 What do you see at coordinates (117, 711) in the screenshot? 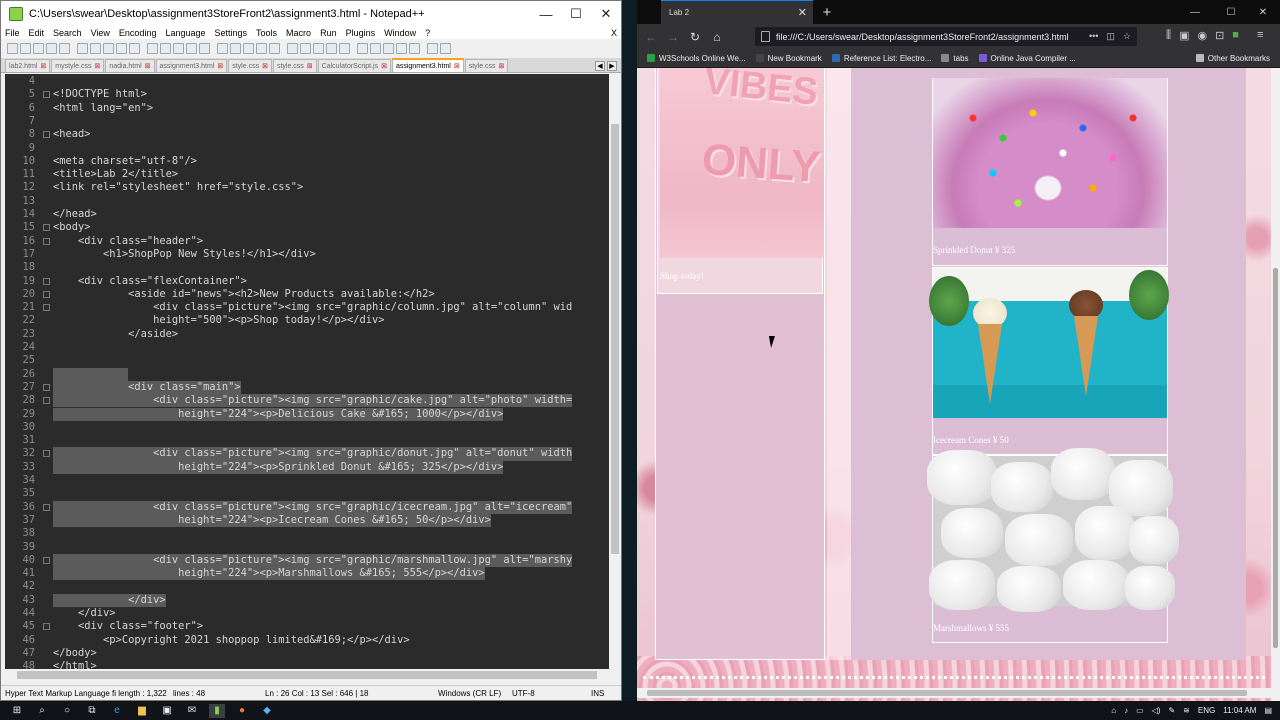
I see `edge-icon: e` at bounding box center [117, 711].